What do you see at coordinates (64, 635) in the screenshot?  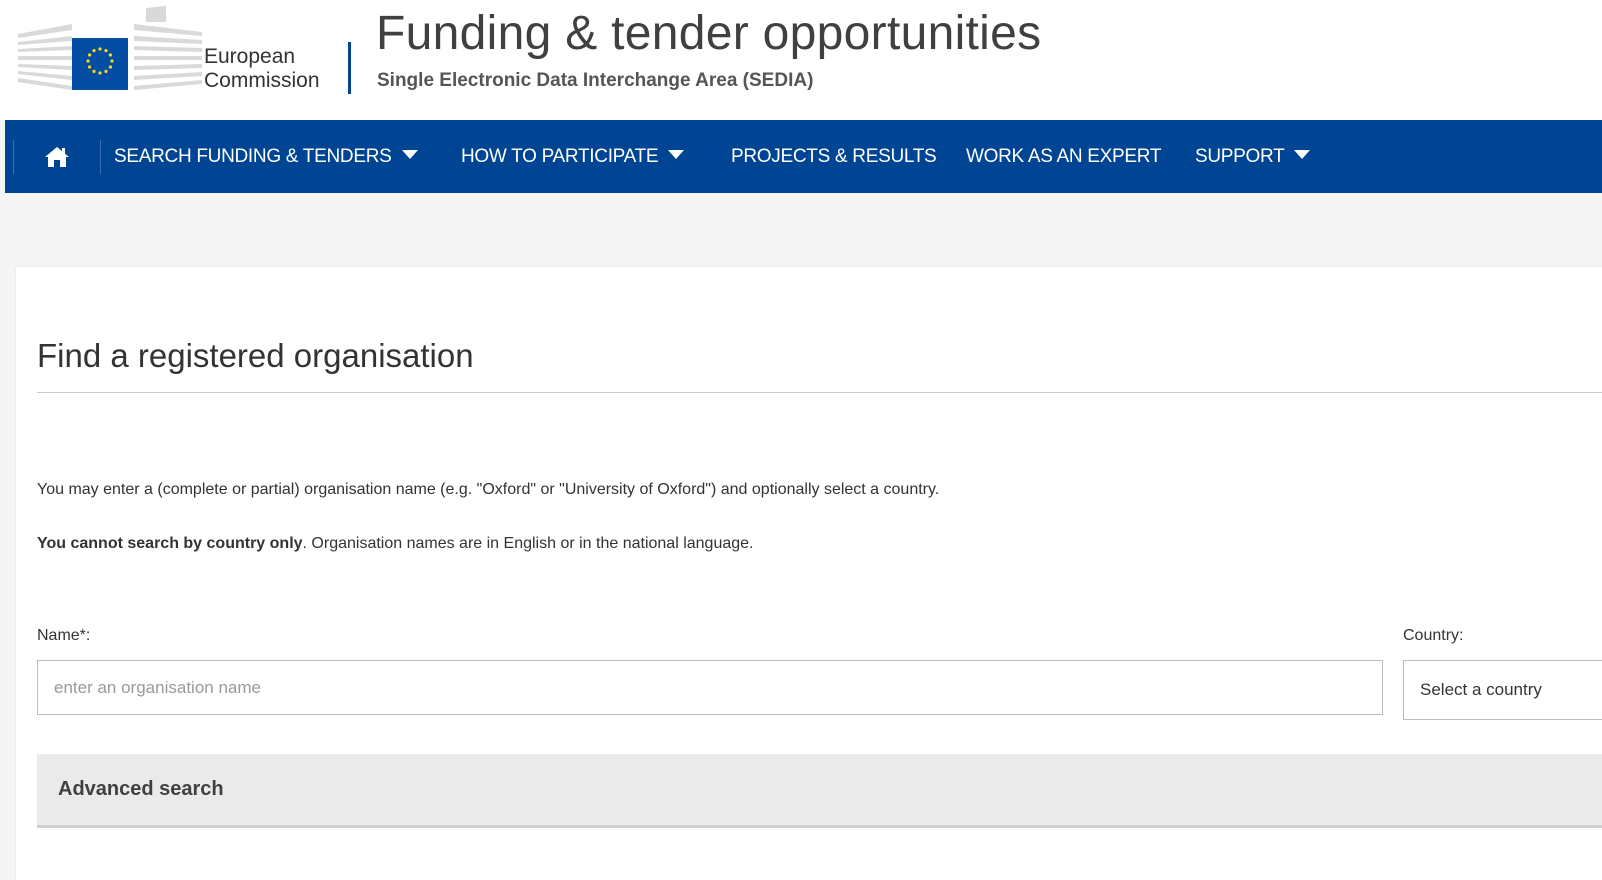 I see `name-label: Name*:` at bounding box center [64, 635].